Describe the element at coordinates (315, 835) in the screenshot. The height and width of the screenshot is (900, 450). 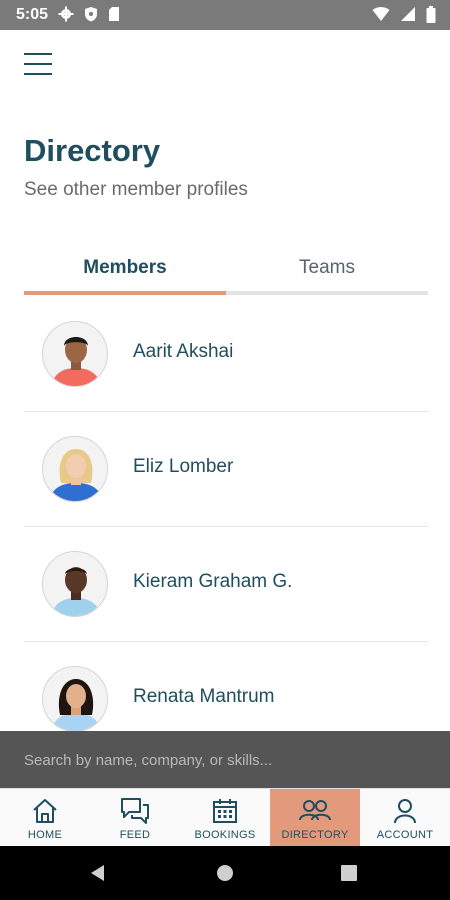
I see `nav-label: DIRECTORY` at that location.